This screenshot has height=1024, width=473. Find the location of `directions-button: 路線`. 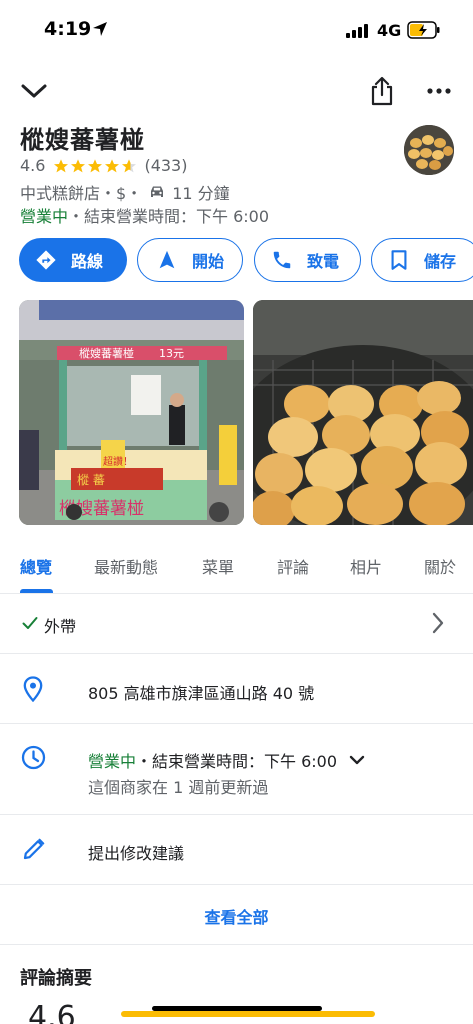

directions-button: 路線 is located at coordinates (73, 260).